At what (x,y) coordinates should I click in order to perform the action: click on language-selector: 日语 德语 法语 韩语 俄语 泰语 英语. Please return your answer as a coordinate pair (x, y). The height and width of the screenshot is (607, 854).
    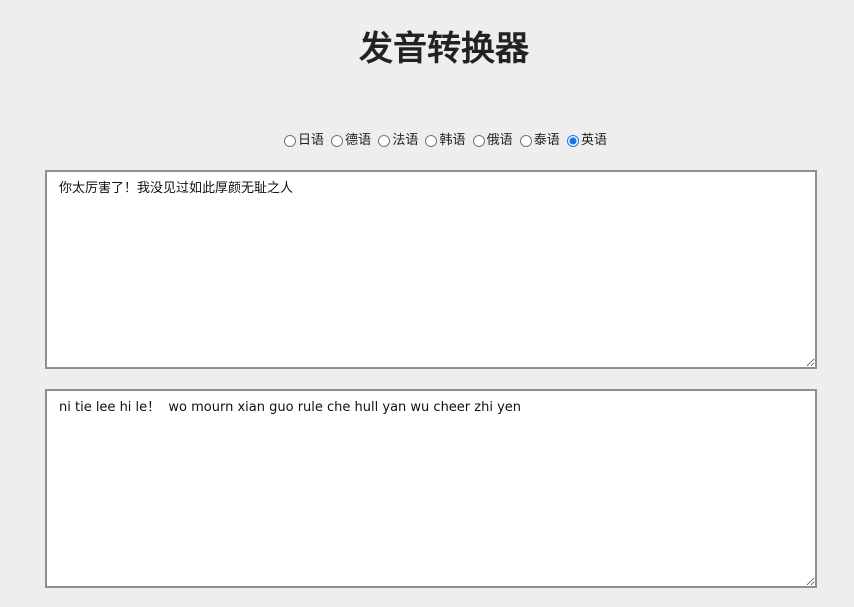
    Looking at the image, I should click on (427, 142).